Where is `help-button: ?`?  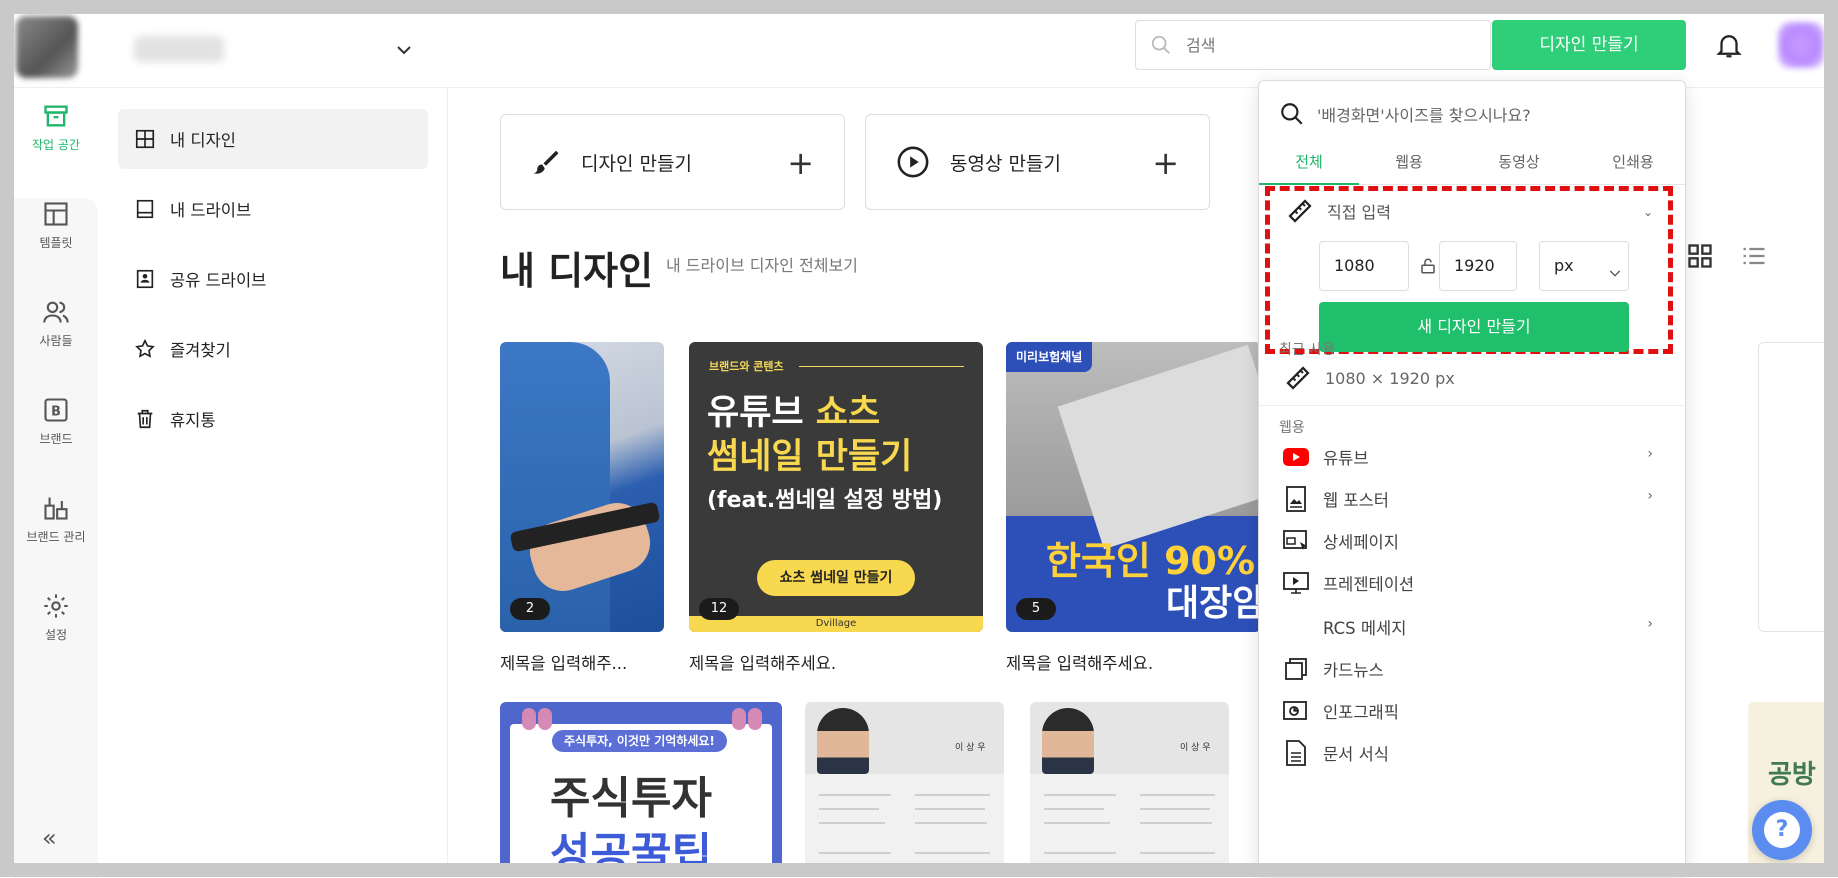 help-button: ? is located at coordinates (1782, 830).